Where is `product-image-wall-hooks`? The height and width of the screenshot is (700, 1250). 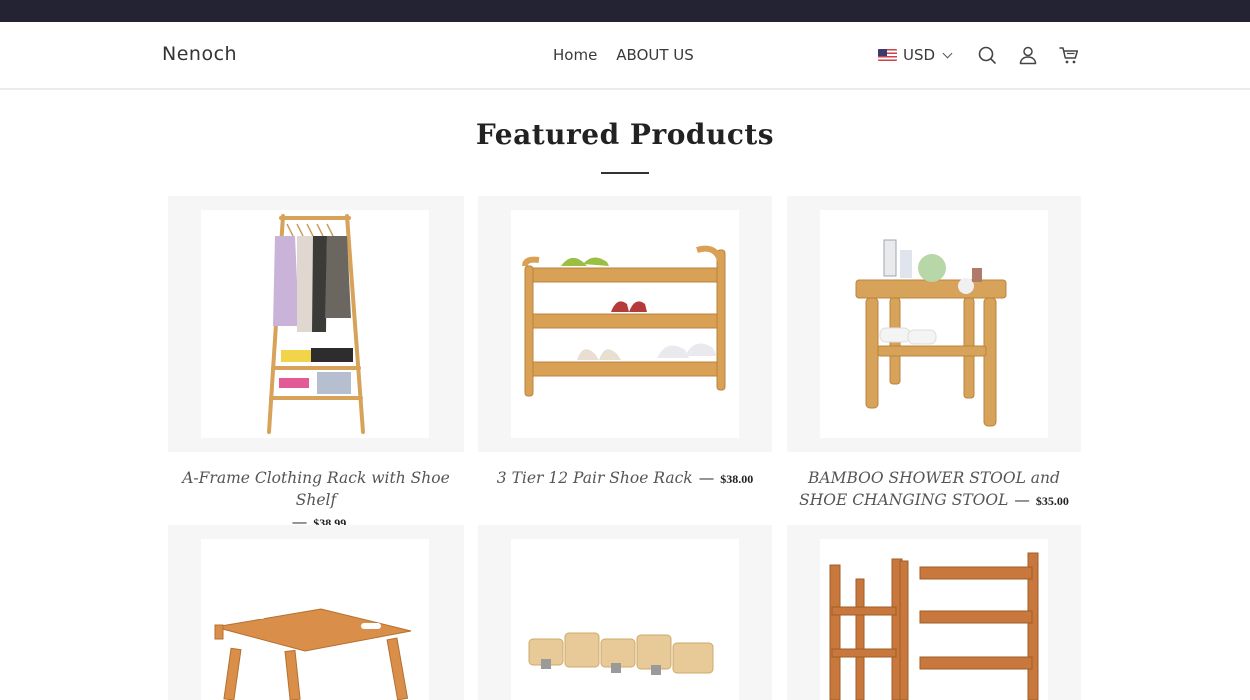
product-image-wall-hooks is located at coordinates (625, 619).